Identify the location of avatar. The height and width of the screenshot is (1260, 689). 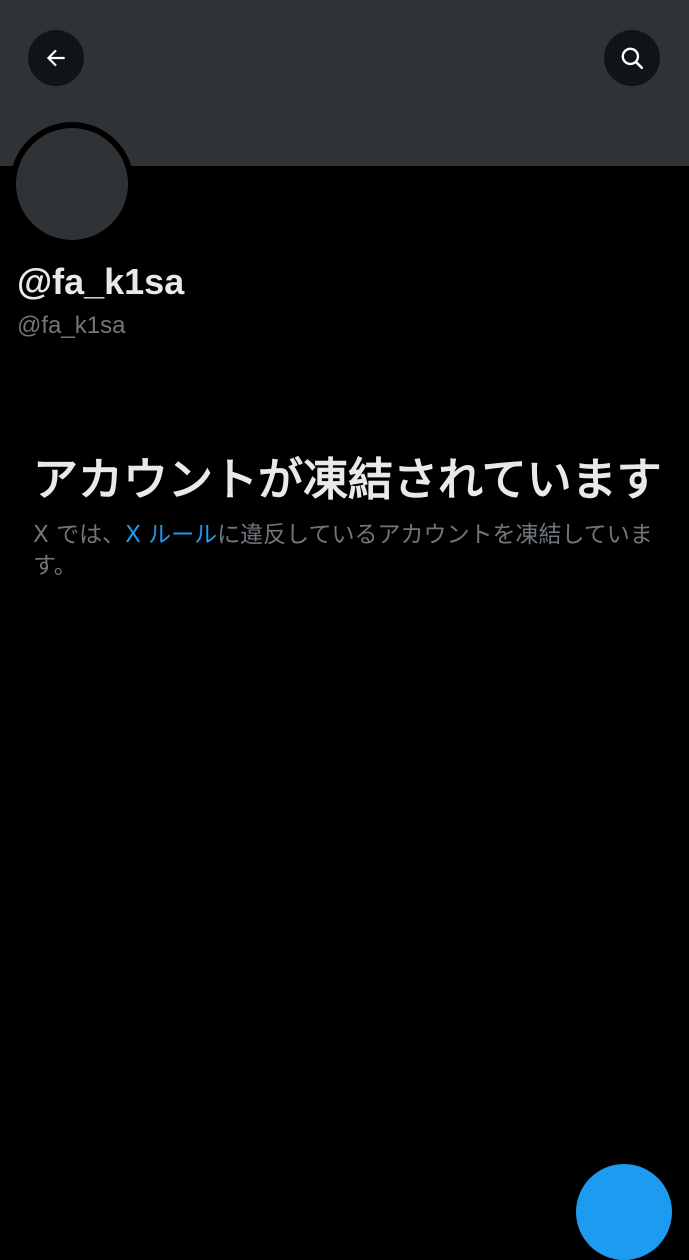
(72, 184).